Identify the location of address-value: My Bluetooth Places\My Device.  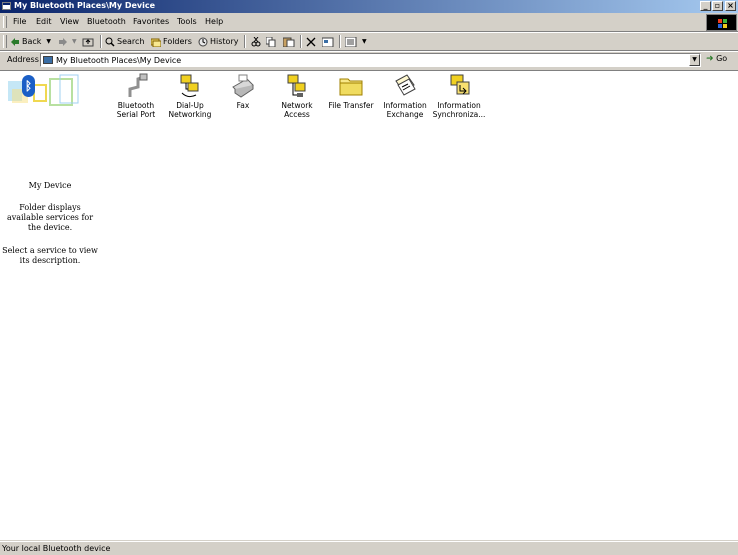
(118, 60).